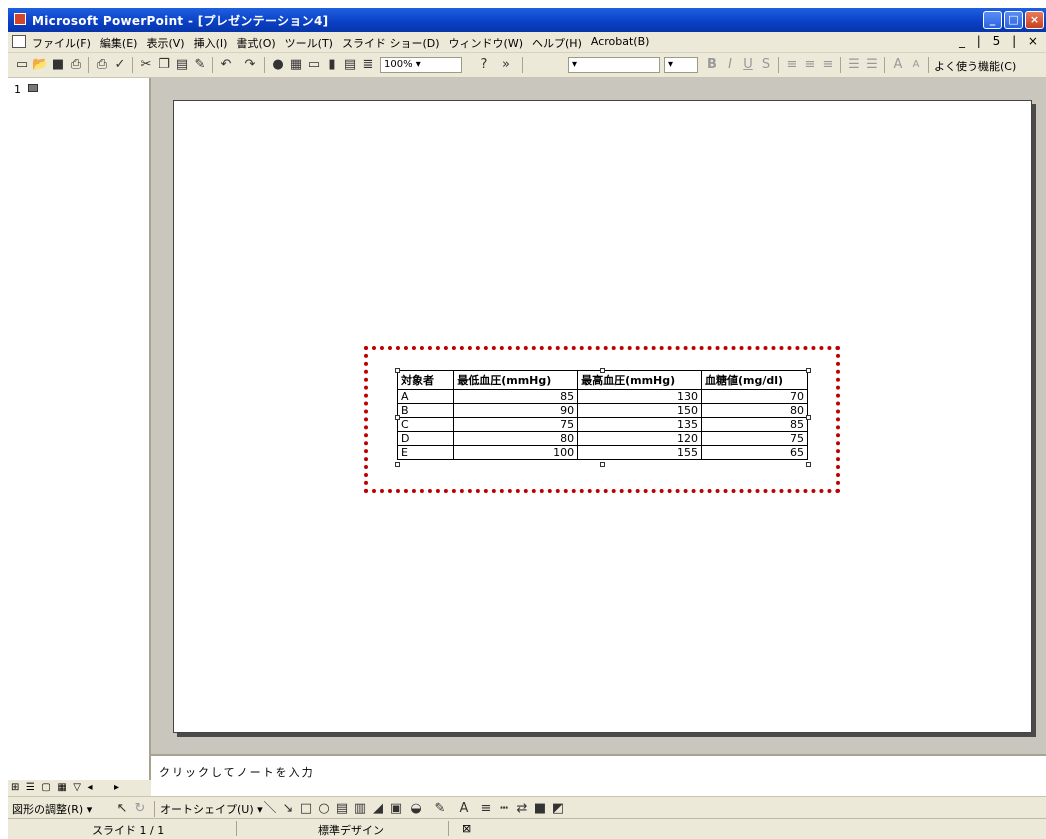 This screenshot has height=839, width=1046. What do you see at coordinates (464, 809) in the screenshot?
I see `font-color-icon: A` at bounding box center [464, 809].